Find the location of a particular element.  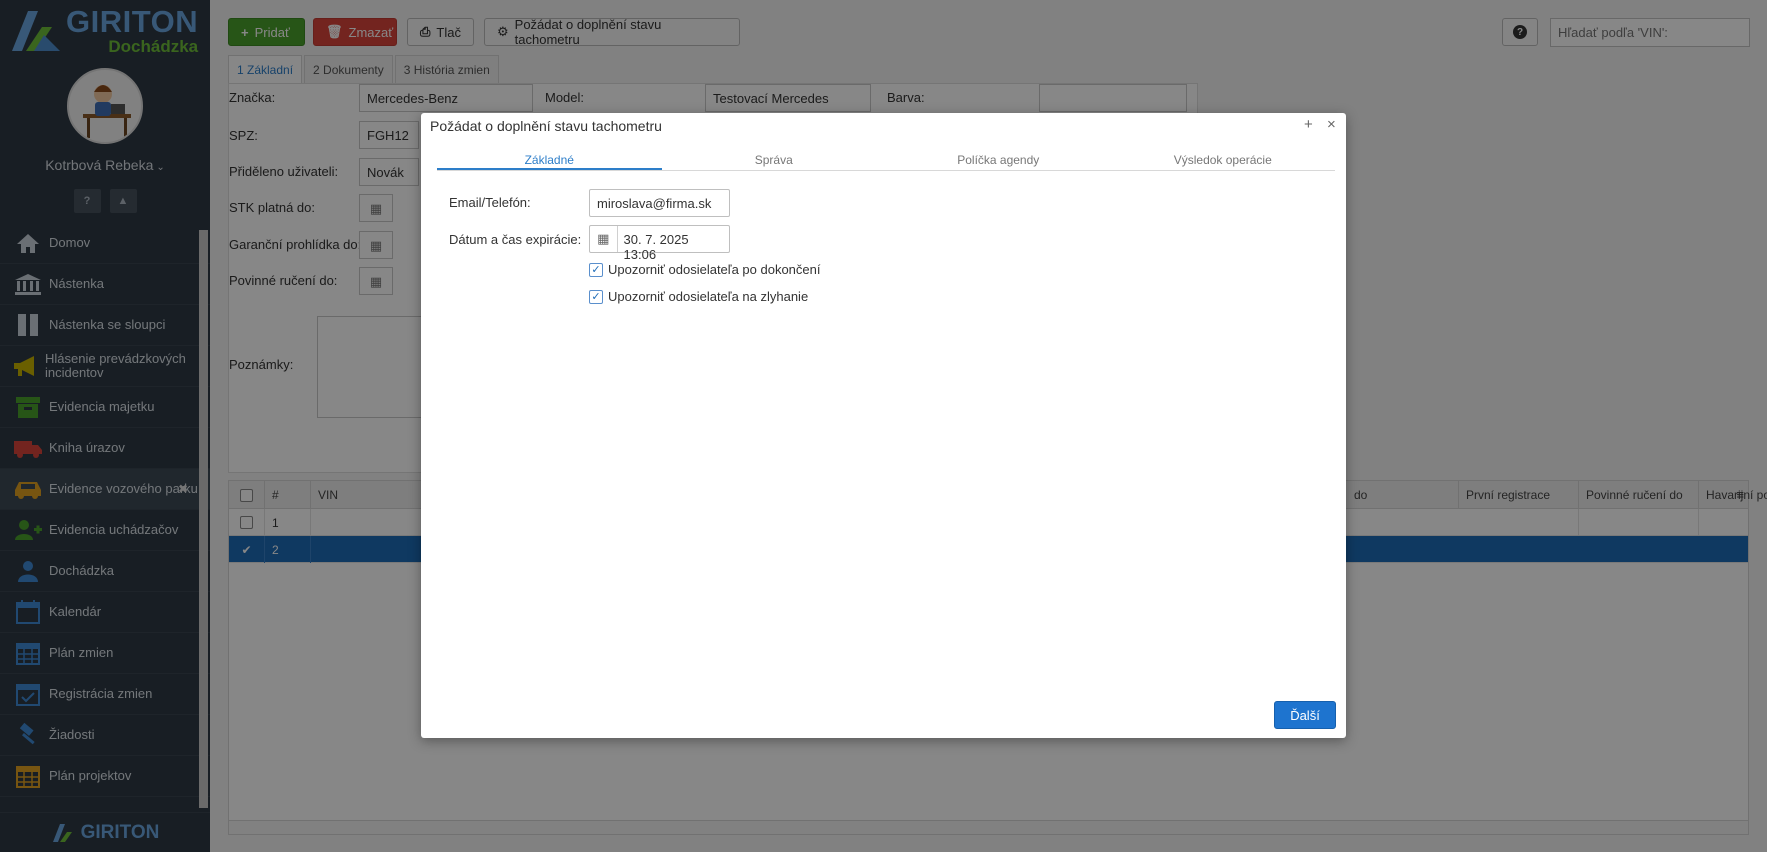

dialog-title: Požádat o doplnění stavu tachometru is located at coordinates (546, 126).